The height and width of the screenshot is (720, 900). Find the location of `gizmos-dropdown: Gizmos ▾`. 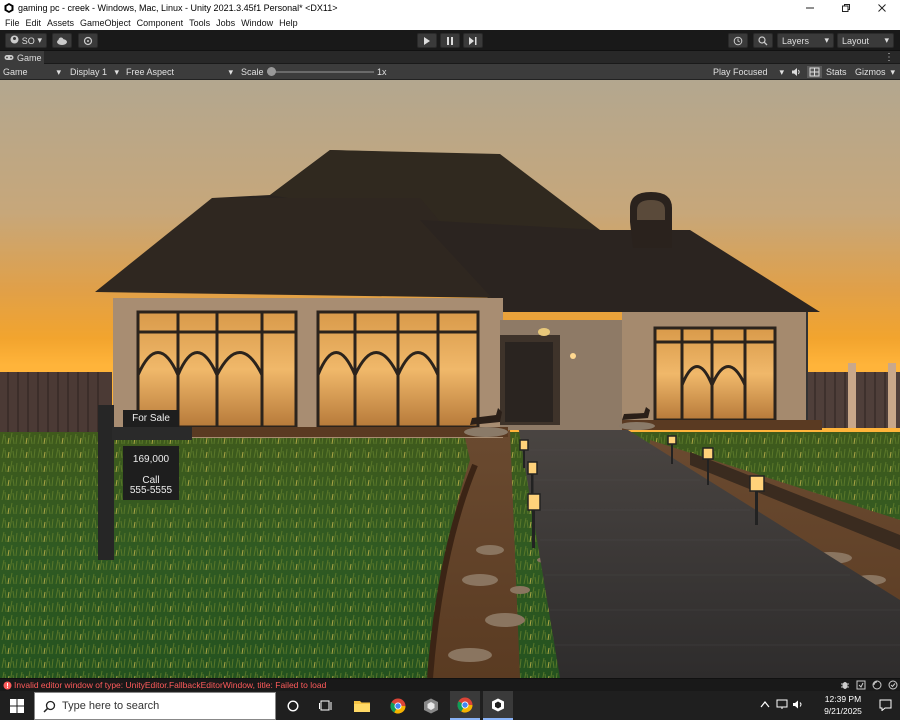

gizmos-dropdown: Gizmos ▾ is located at coordinates (875, 72).